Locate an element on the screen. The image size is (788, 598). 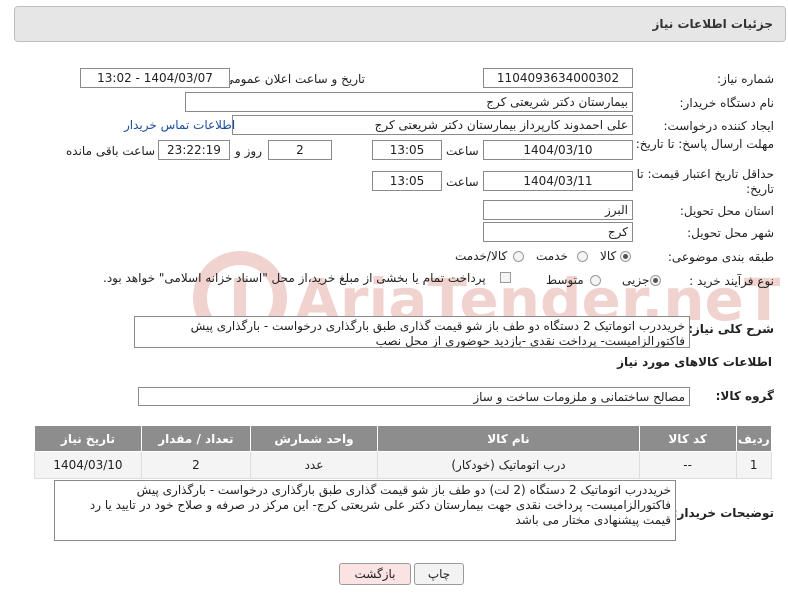
deadline-label: مهلت ارسال پاسخ: تا تاریخ: is located at coordinates (704, 144).